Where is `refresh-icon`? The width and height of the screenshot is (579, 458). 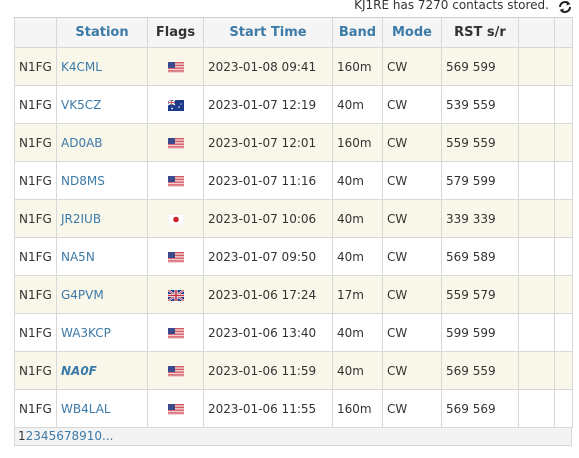 refresh-icon is located at coordinates (565, 7).